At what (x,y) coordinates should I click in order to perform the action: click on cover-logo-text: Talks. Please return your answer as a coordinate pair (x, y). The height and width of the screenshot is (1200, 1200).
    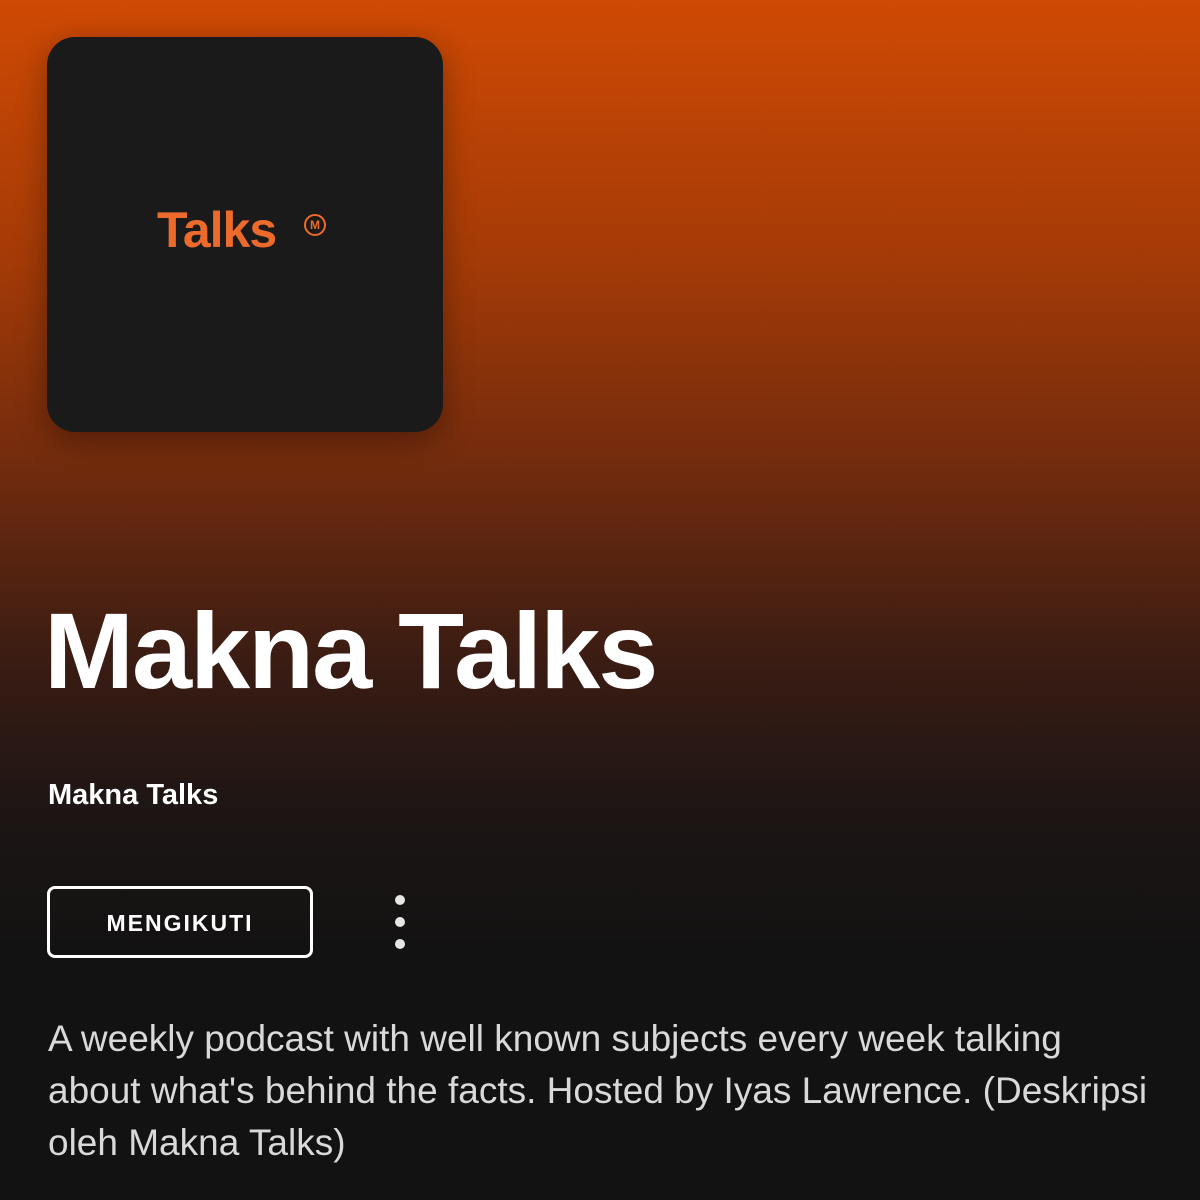
    Looking at the image, I should click on (217, 230).